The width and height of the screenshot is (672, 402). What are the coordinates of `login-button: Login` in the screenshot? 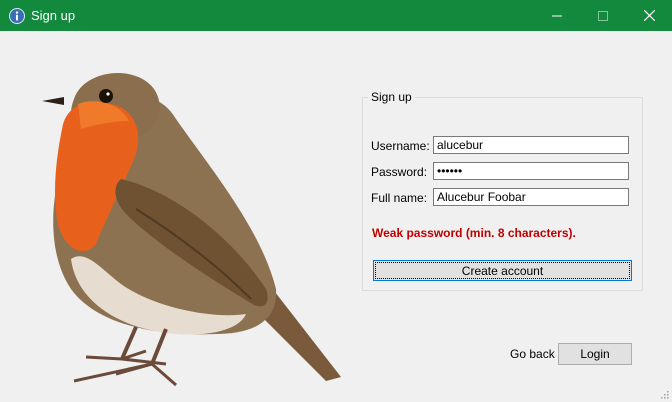 It's located at (595, 354).